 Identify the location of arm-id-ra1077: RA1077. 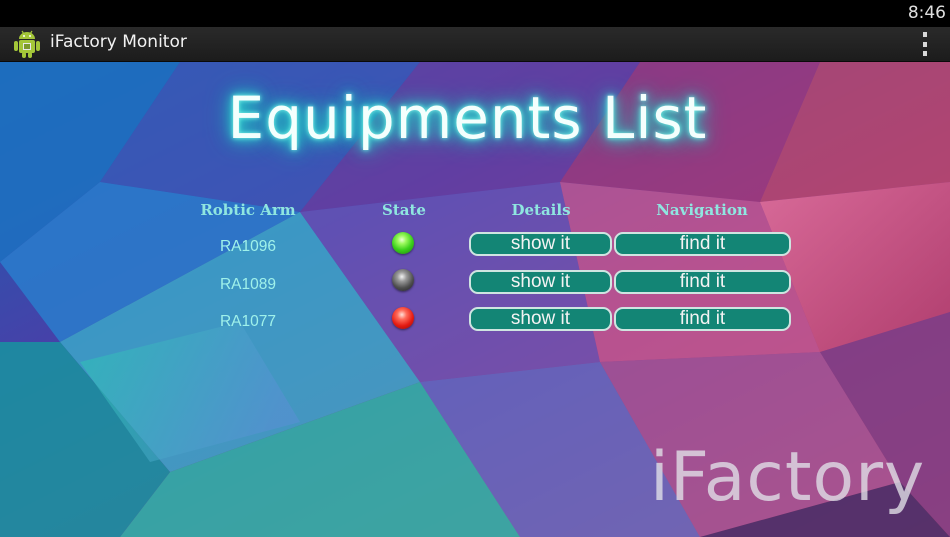
(247, 321).